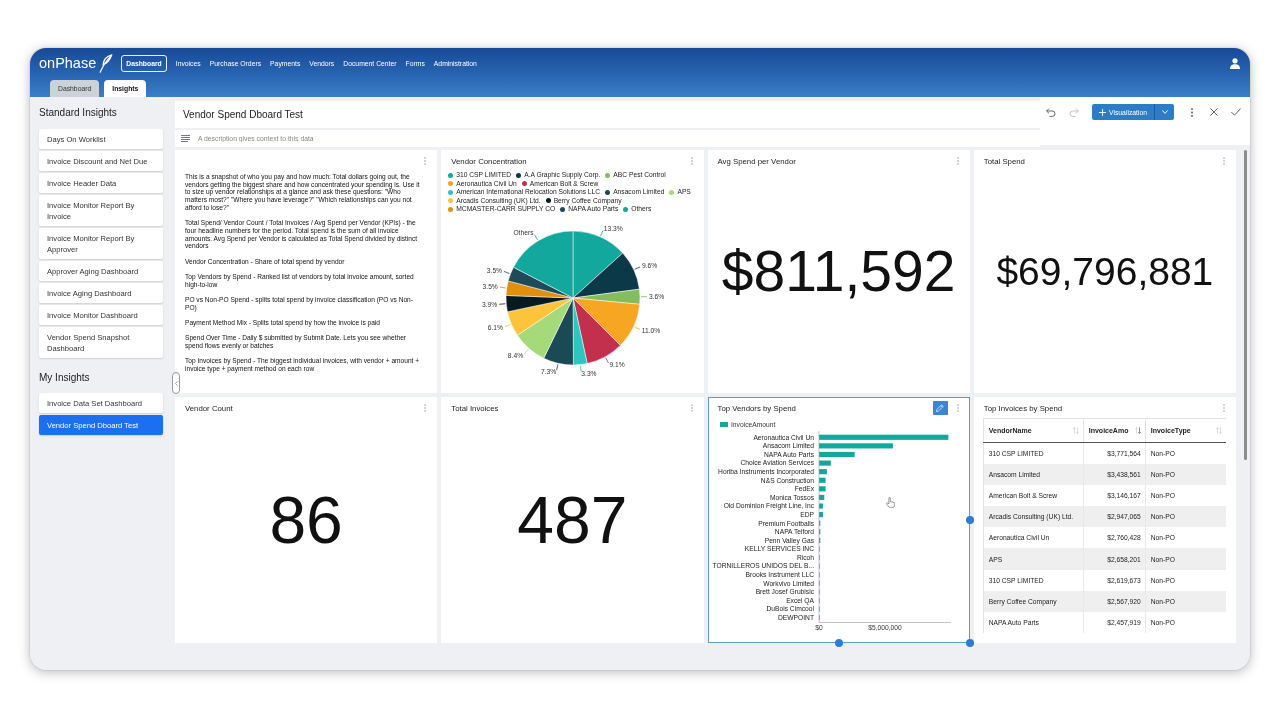  Describe the element at coordinates (68, 63) in the screenshot. I see `logo-text: onPhase` at that location.